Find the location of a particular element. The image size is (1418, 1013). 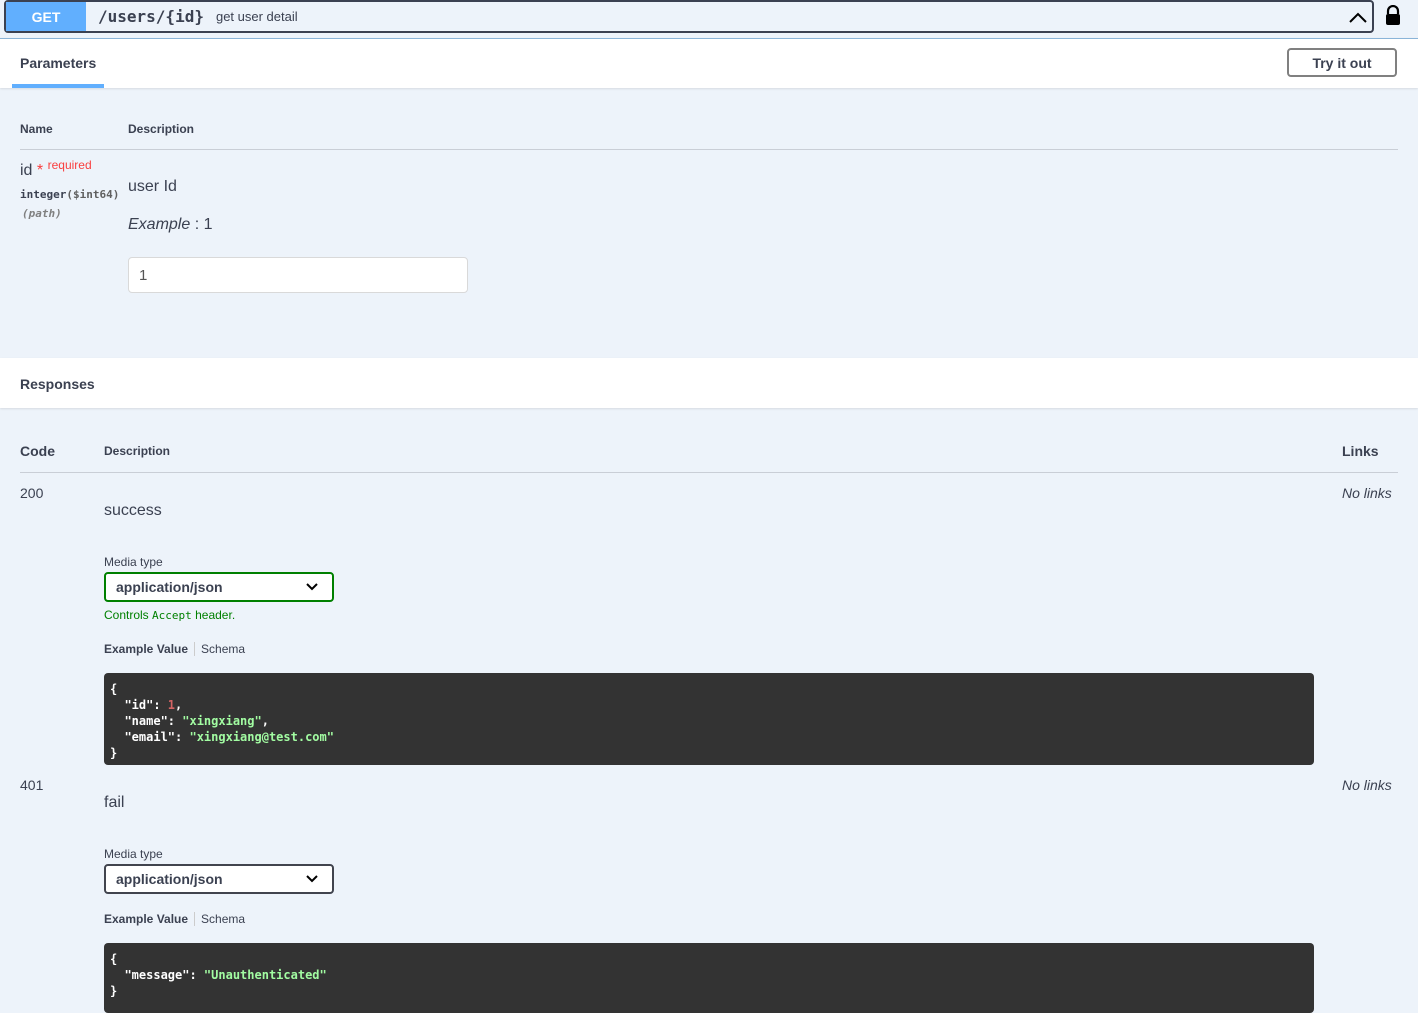

param-type: integer is located at coordinates (43, 194).